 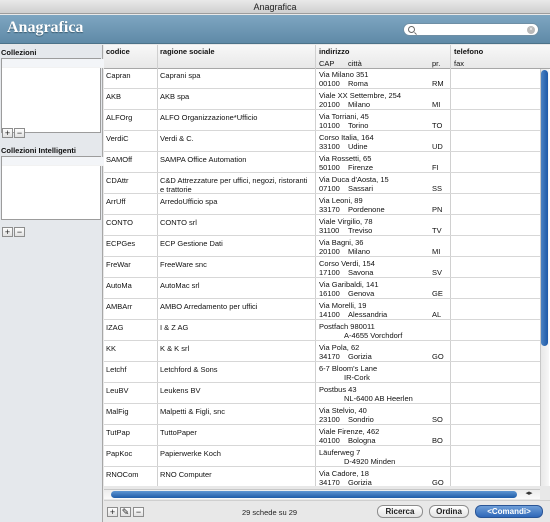 I want to click on column-cap: CAP, so click(x=326, y=63).